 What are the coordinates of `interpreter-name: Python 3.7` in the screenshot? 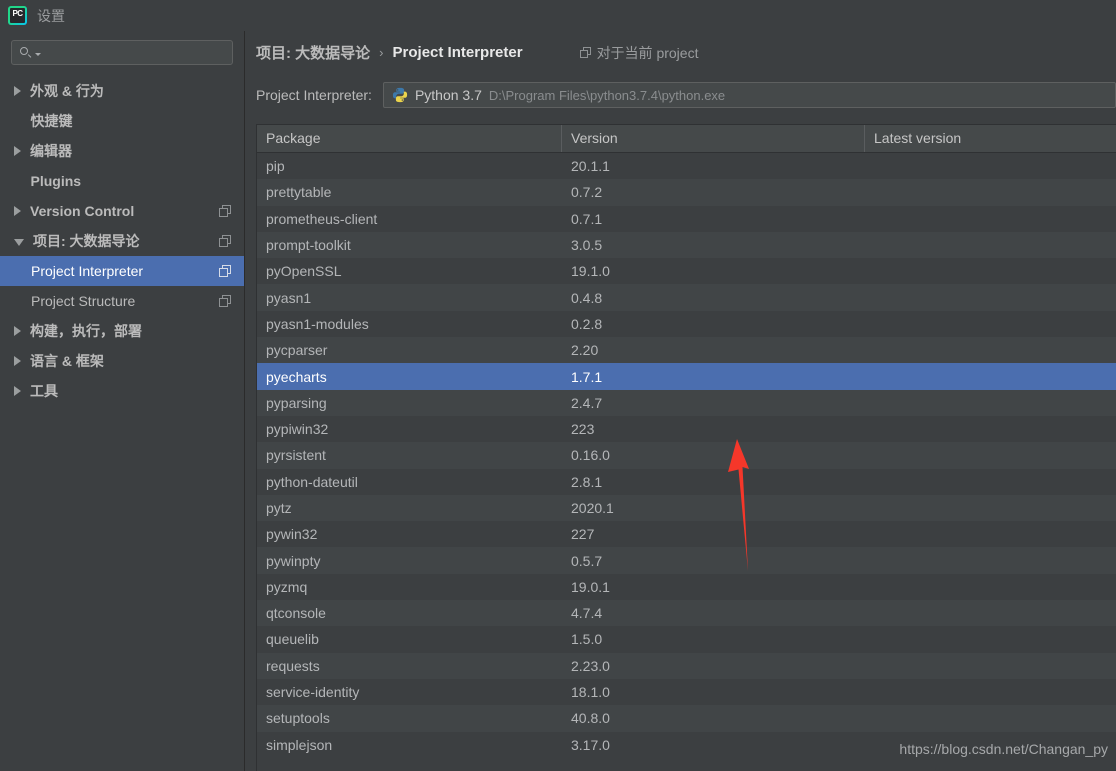 It's located at (448, 95).